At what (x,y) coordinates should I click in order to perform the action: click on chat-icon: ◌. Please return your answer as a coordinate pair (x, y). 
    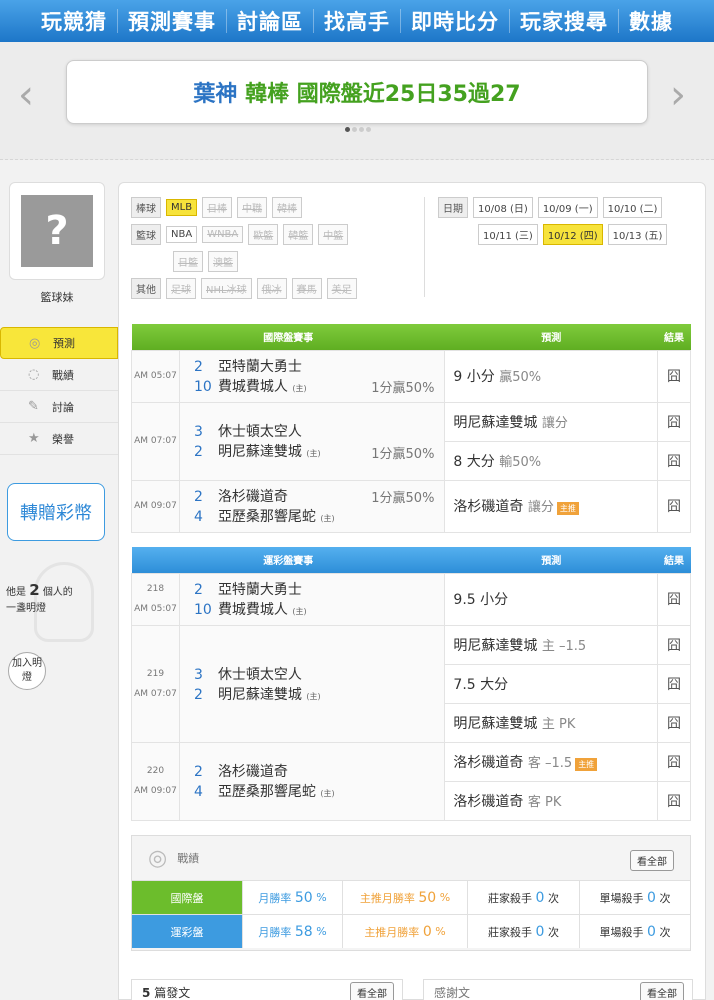
    Looking at the image, I should click on (34, 374).